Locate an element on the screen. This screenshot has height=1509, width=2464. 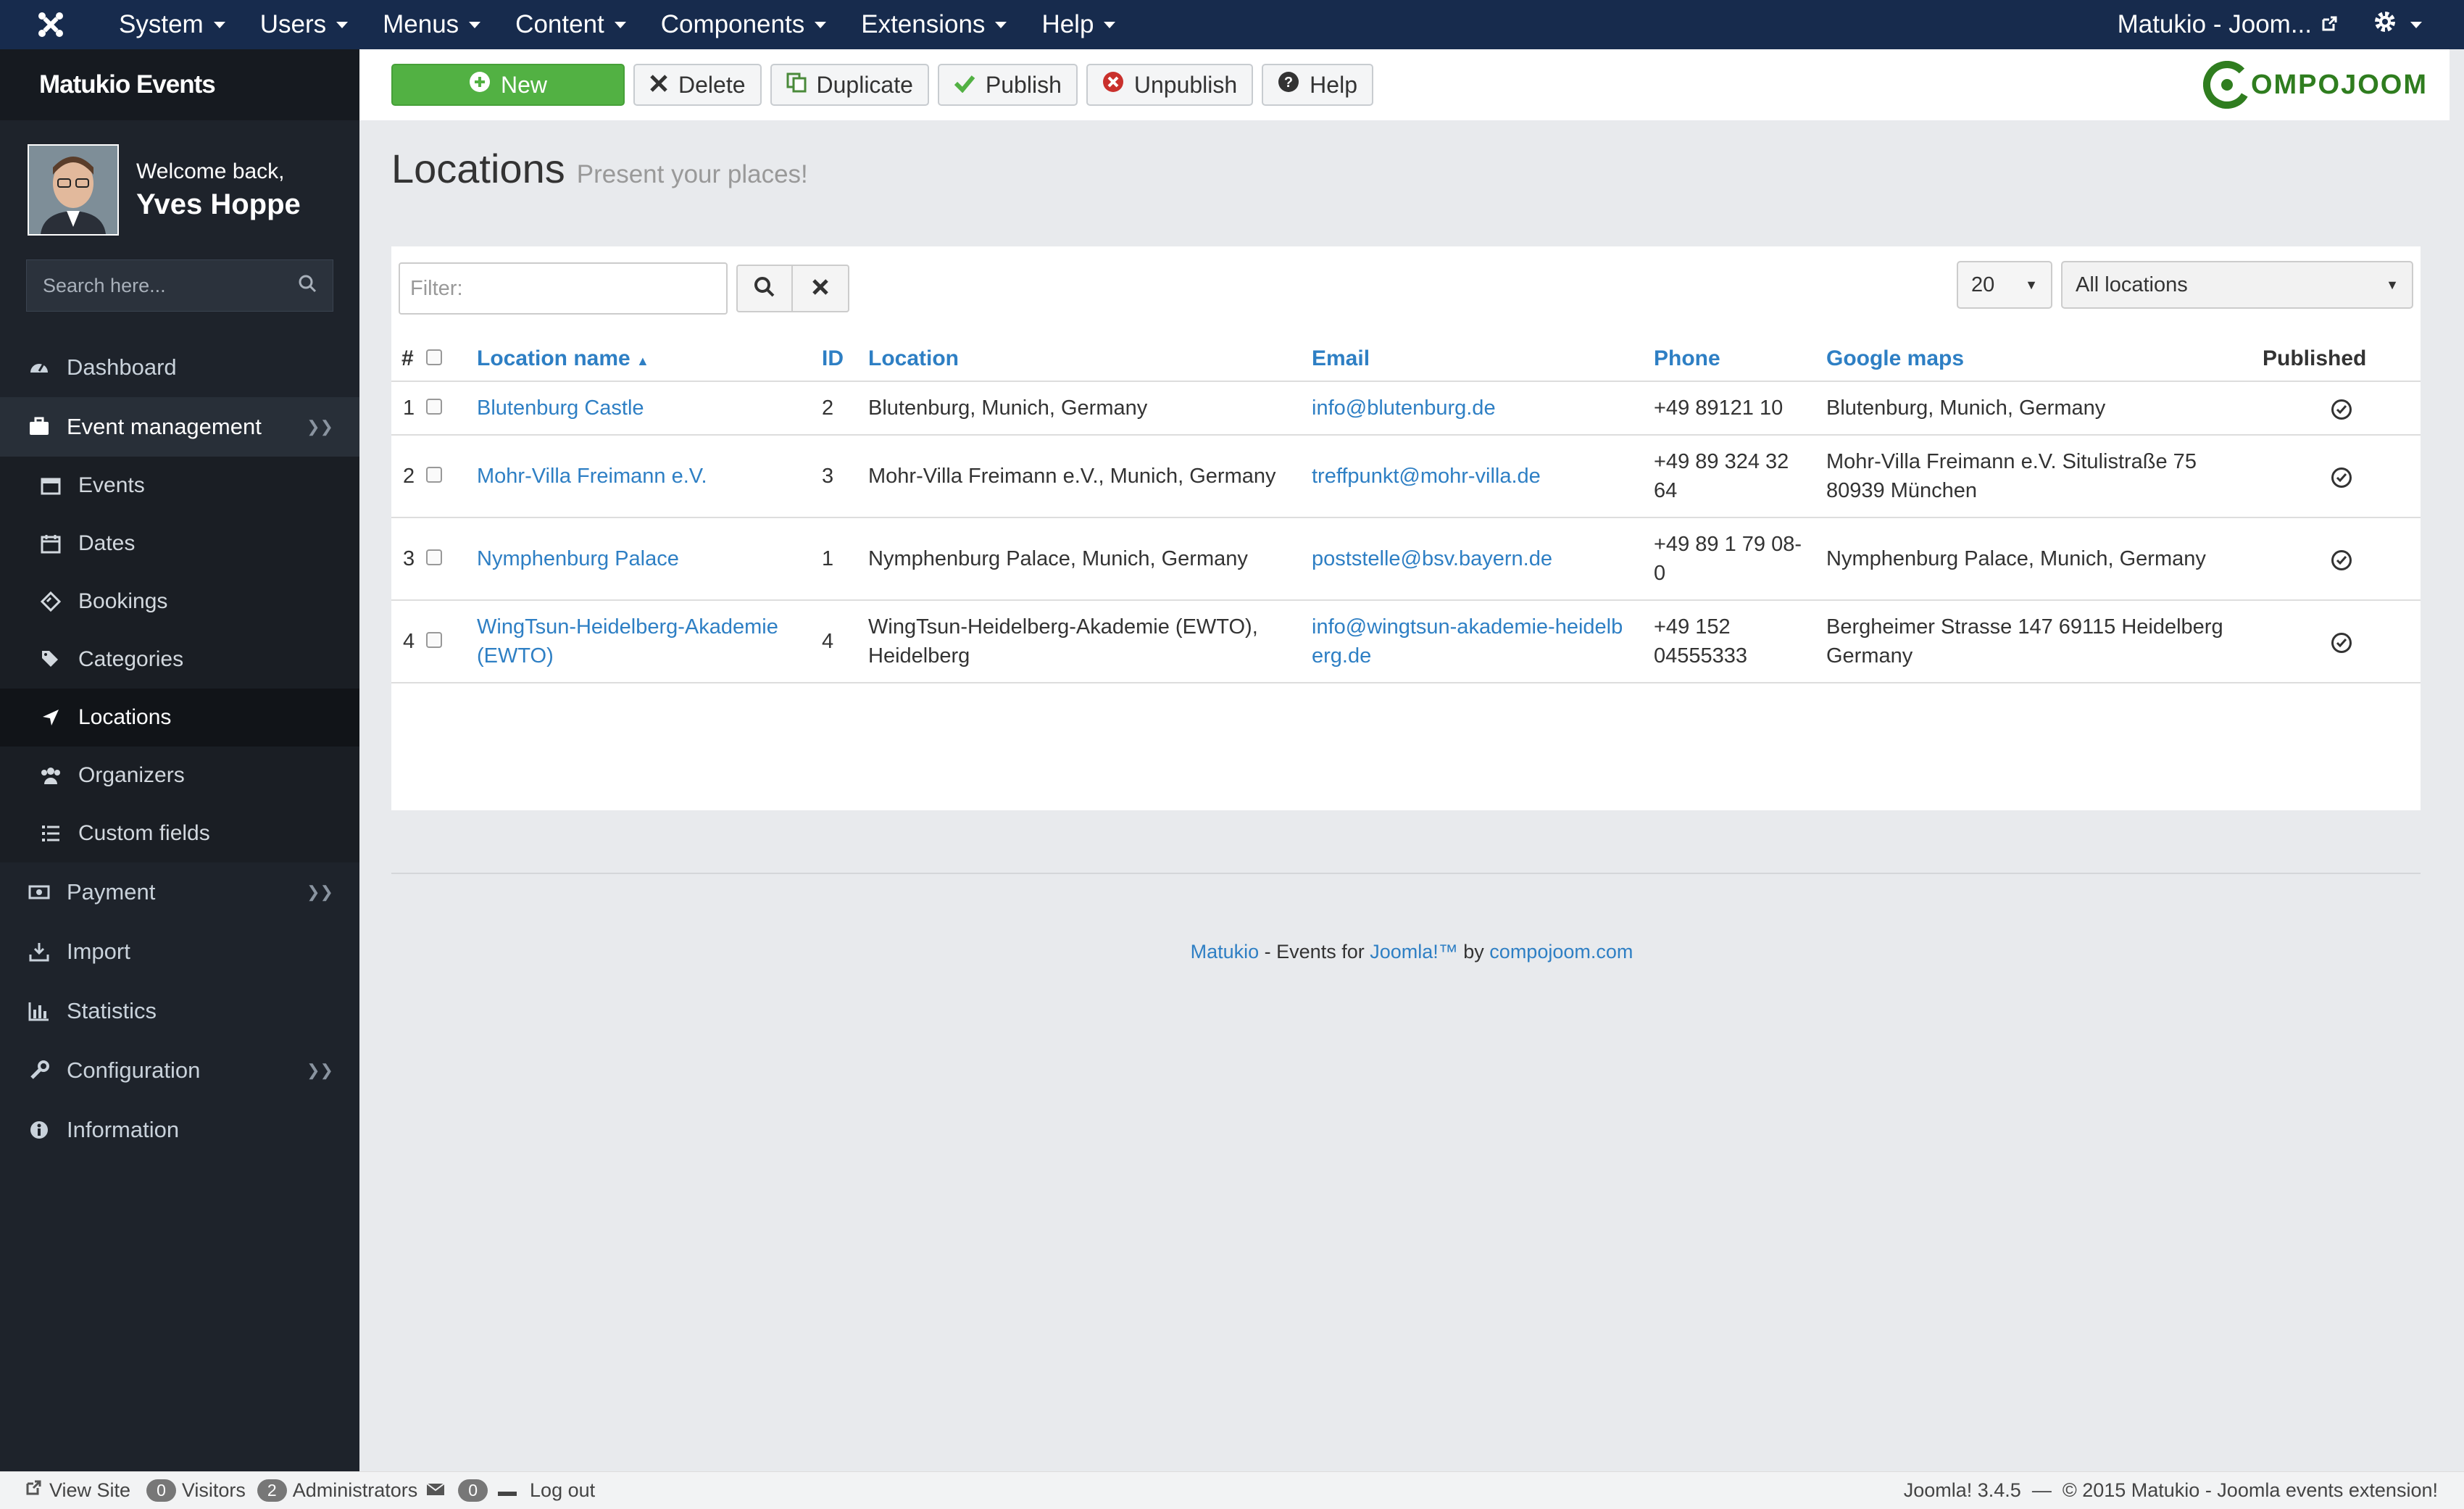
duplicate-button: Duplicate is located at coordinates (849, 85).